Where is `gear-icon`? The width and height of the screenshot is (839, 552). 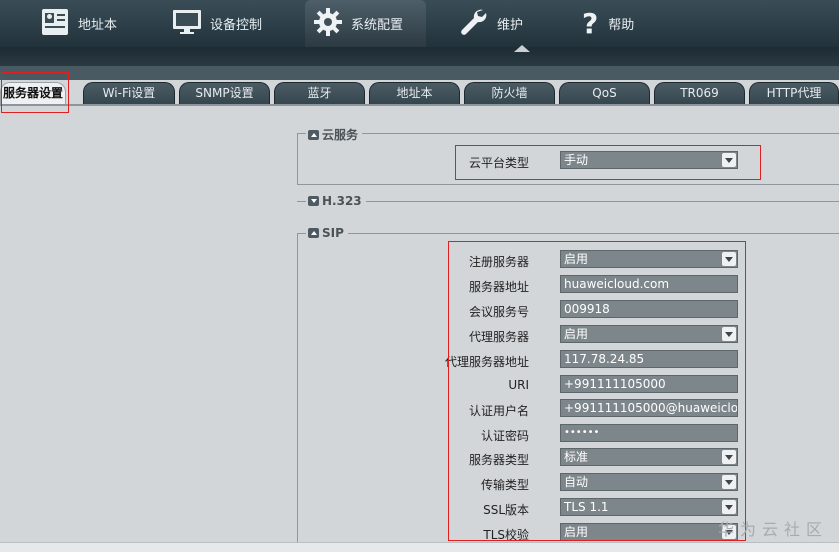
gear-icon is located at coordinates (328, 24).